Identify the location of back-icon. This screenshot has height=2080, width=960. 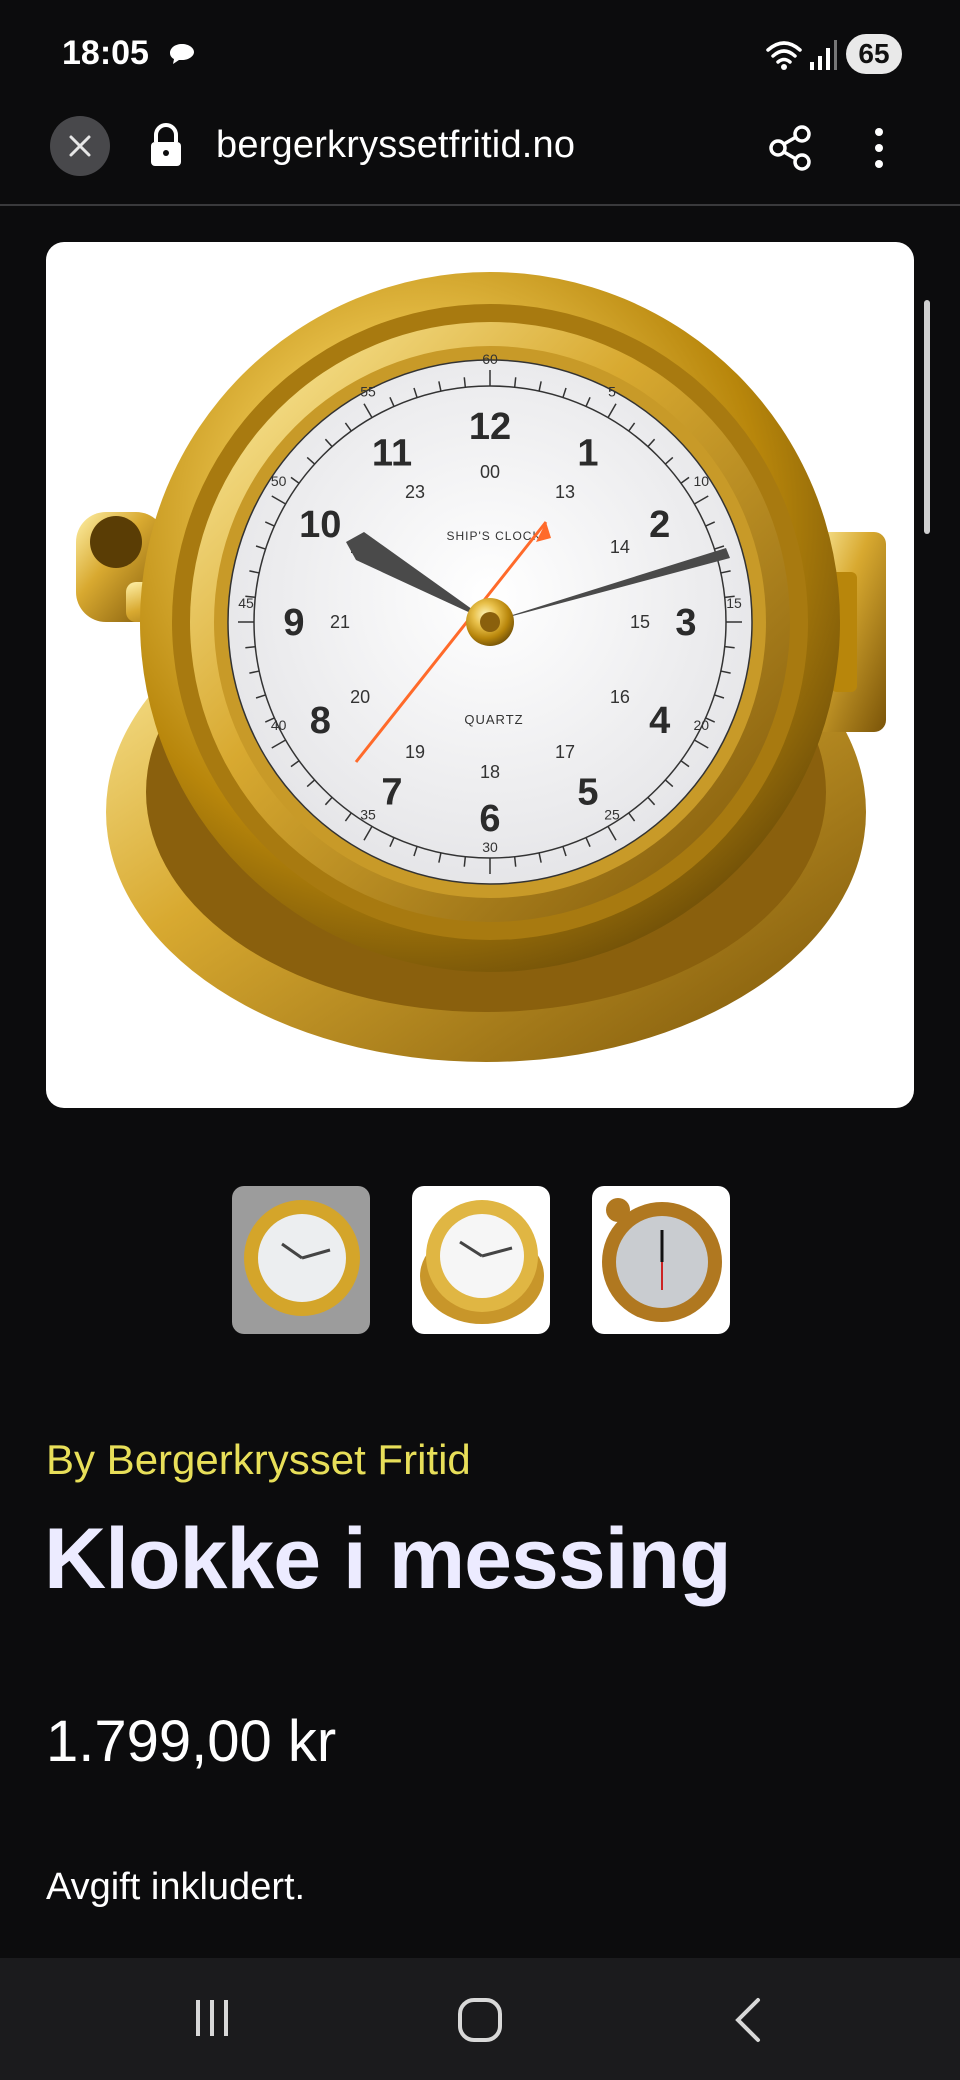
(747, 2020).